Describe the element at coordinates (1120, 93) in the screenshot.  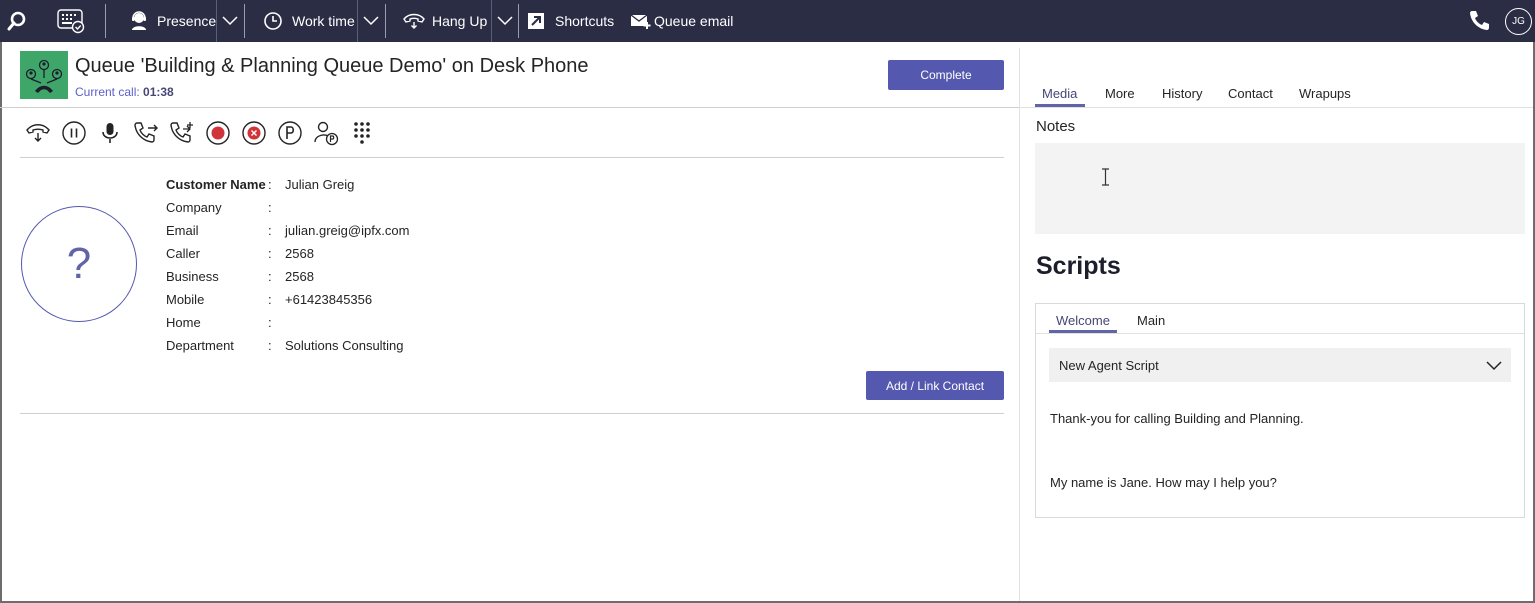
I see `tab-more: More` at that location.